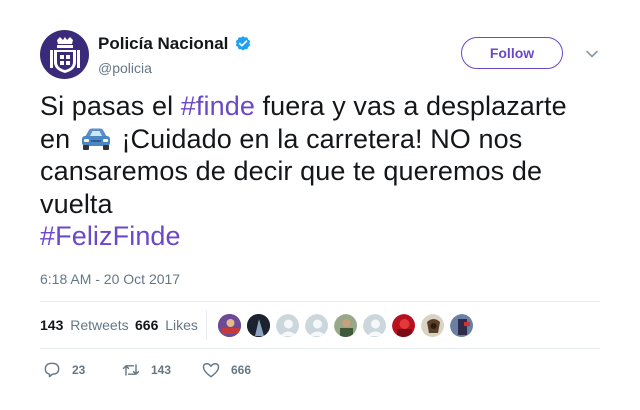 The image size is (640, 410). What do you see at coordinates (163, 44) in the screenshot?
I see `display-name: Policía Nacional` at bounding box center [163, 44].